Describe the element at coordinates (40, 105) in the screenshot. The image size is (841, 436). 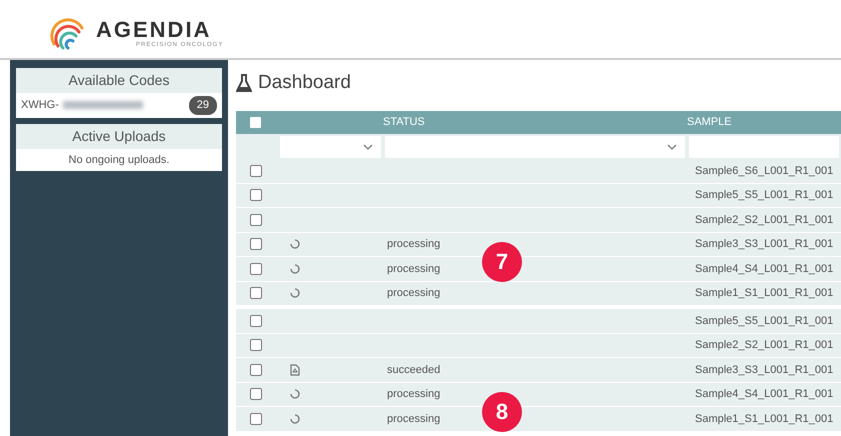
I see `code-text: XWHG-` at that location.